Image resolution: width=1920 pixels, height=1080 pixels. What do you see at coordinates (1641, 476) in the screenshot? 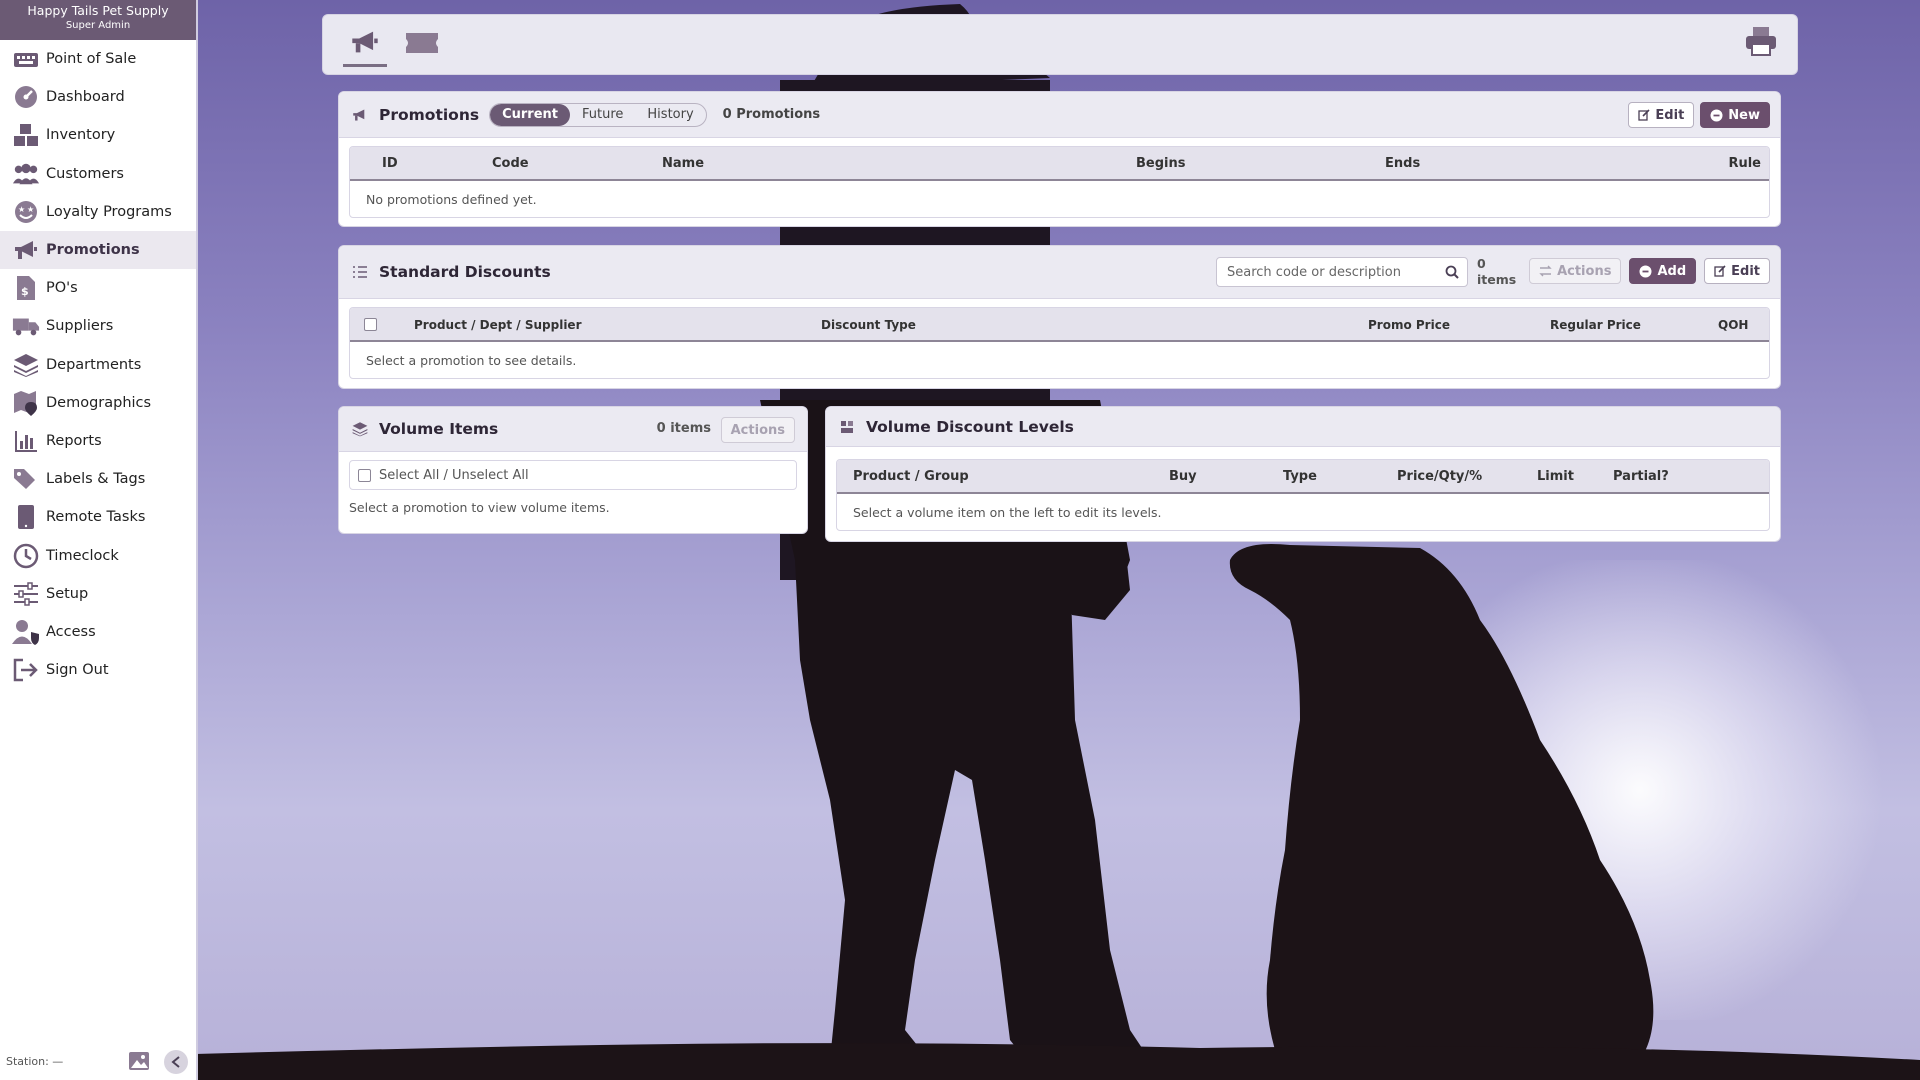
I see `col-partial: Partial?` at bounding box center [1641, 476].